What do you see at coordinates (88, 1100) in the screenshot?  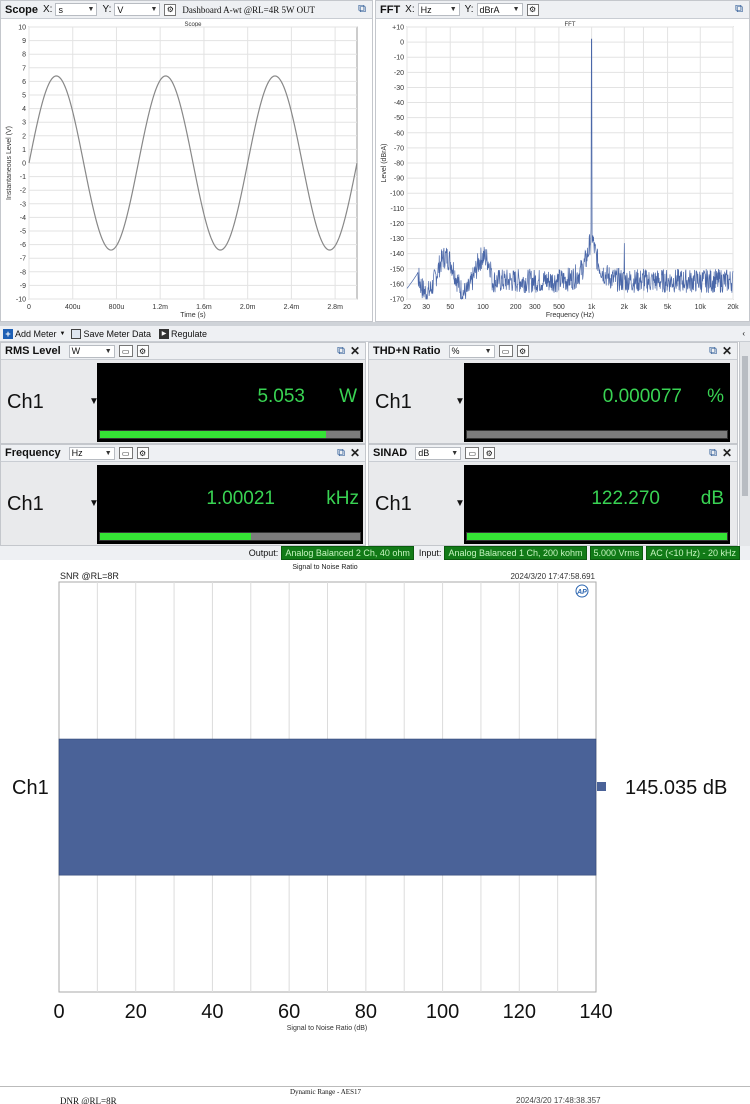 I see `dnr-subtitle: DNR @RL=8R` at bounding box center [88, 1100].